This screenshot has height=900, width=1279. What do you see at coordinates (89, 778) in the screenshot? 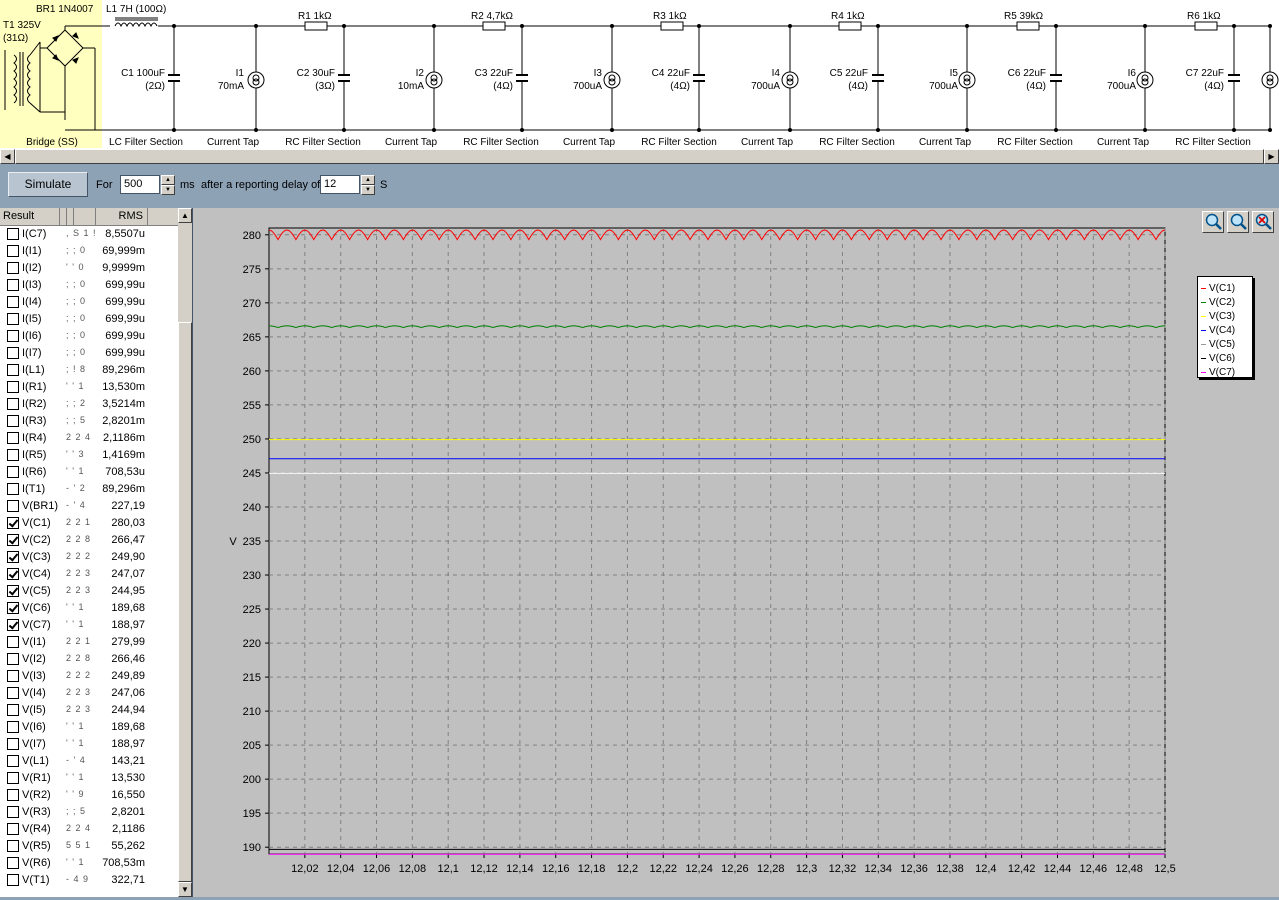
I see `result-row: V(R1) ' ' 1 13,530` at bounding box center [89, 778].